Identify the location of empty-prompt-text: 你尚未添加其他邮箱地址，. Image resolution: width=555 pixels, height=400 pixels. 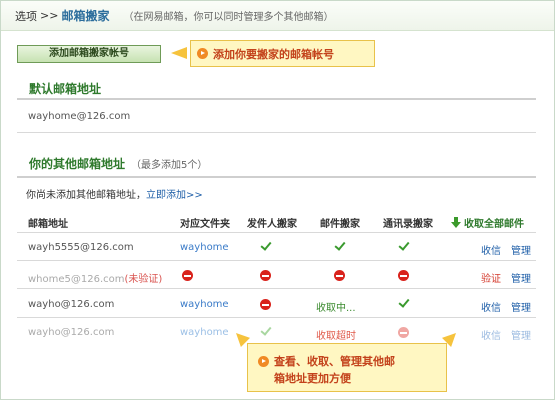
(86, 195).